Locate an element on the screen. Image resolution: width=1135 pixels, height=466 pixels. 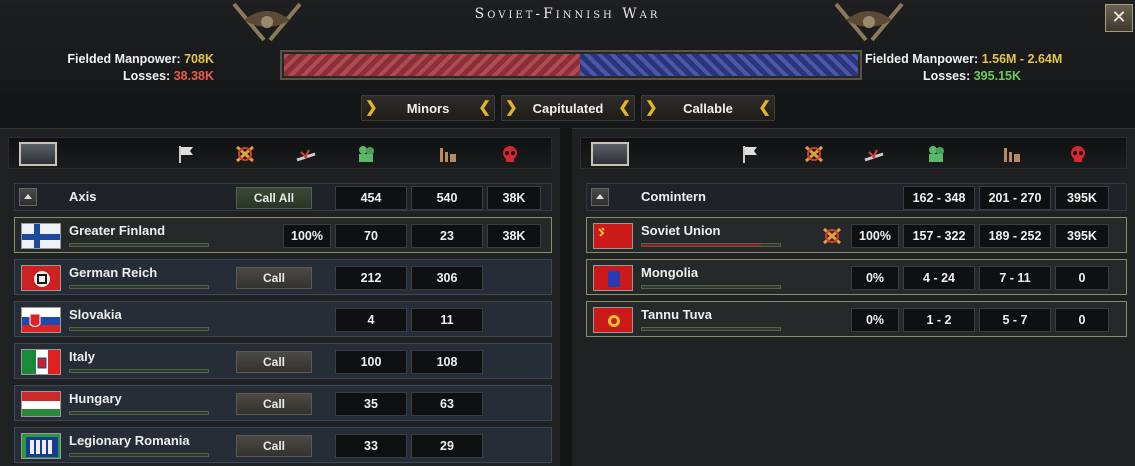
divisions: 1 - 2 is located at coordinates (939, 320).